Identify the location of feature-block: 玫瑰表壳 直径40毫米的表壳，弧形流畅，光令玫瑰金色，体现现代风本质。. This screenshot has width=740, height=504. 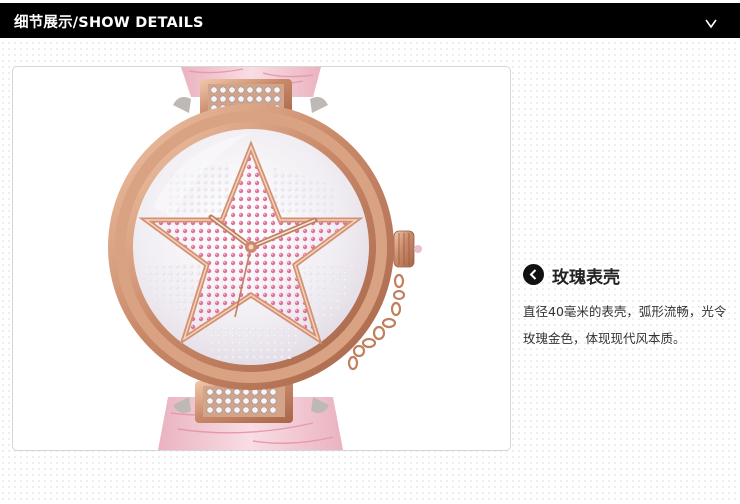
(628, 304).